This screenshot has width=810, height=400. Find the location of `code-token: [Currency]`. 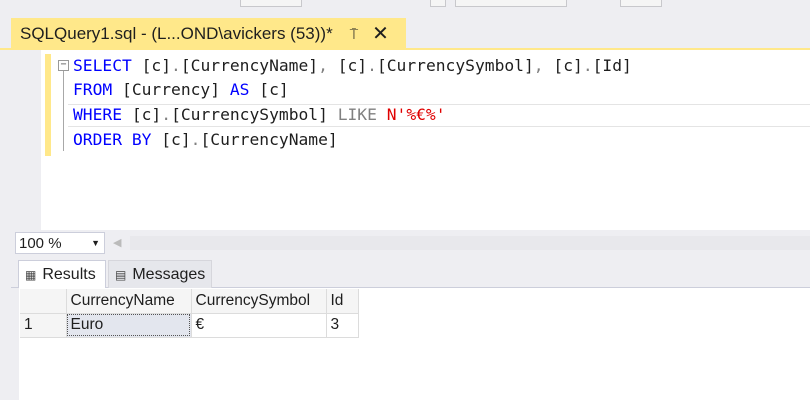

code-token: [Currency] is located at coordinates (176, 89).